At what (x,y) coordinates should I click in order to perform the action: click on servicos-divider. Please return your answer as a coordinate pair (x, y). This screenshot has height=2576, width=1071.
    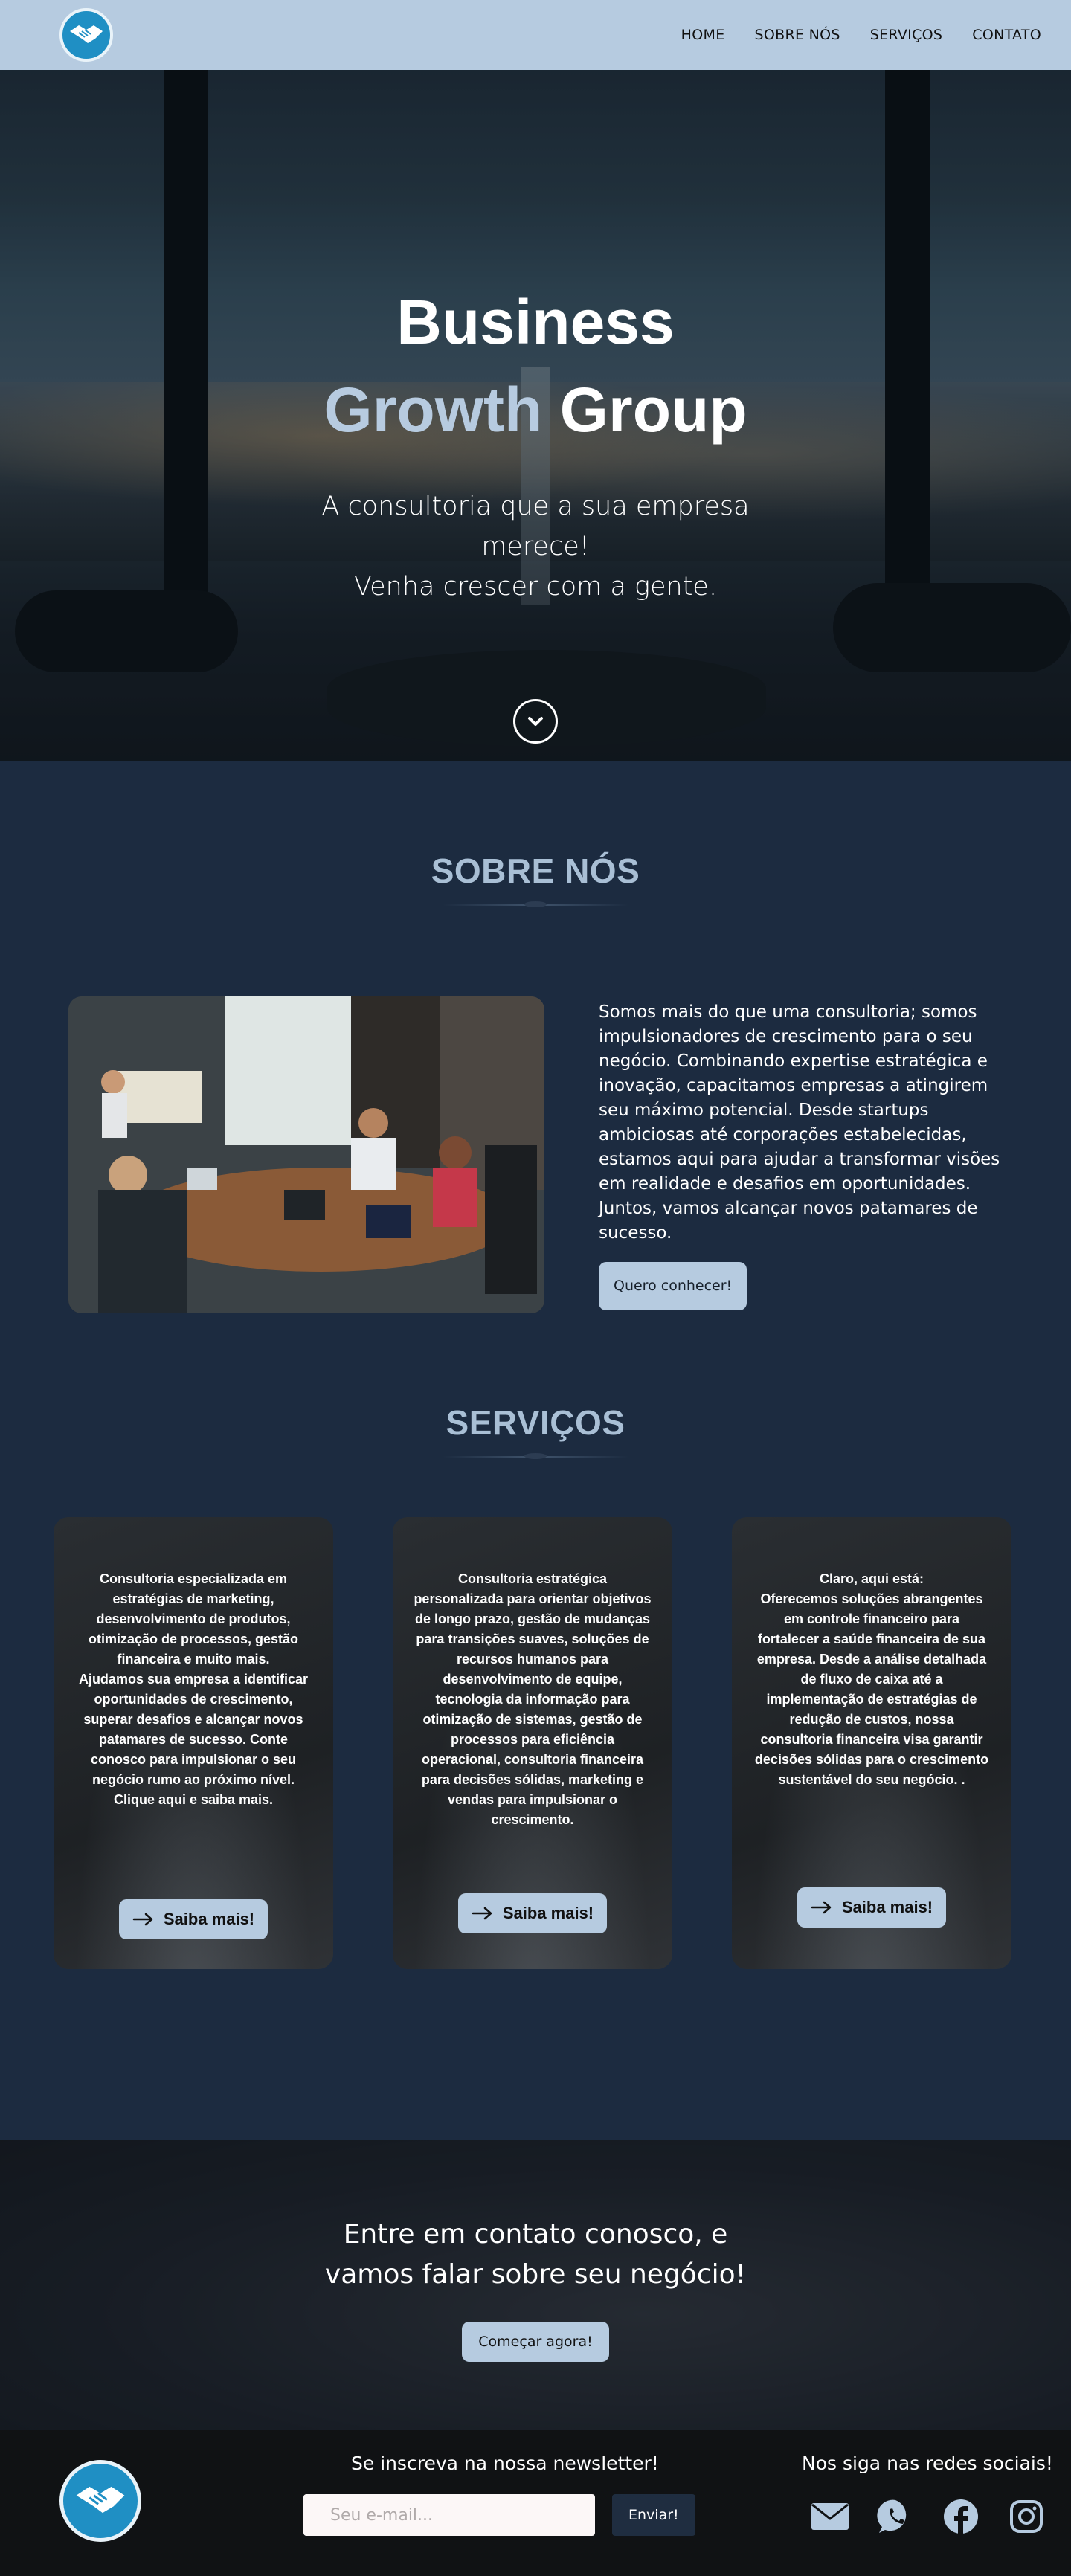
    Looking at the image, I should click on (536, 1456).